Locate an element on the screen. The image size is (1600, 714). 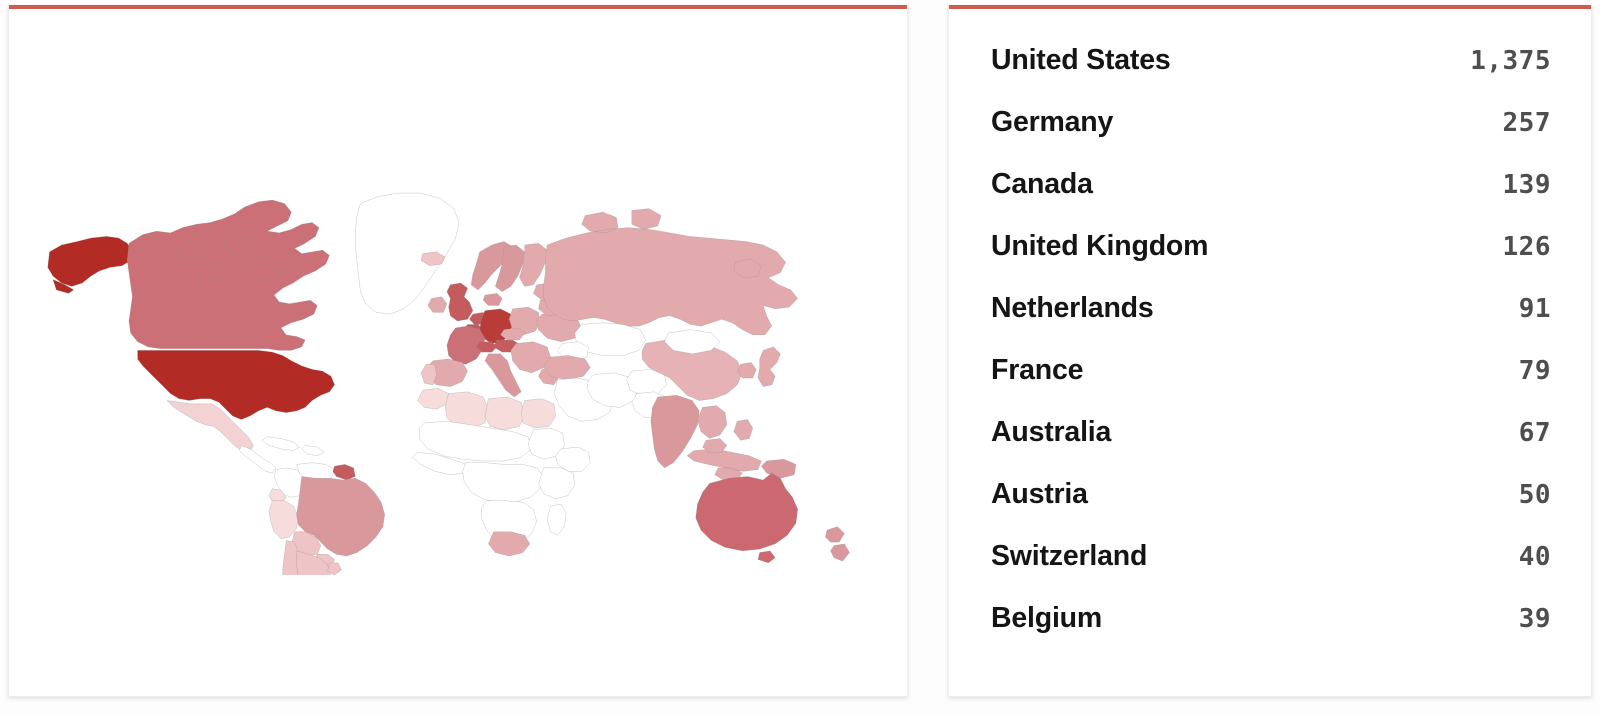
list-item: Switzerland 40 is located at coordinates (1271, 556).